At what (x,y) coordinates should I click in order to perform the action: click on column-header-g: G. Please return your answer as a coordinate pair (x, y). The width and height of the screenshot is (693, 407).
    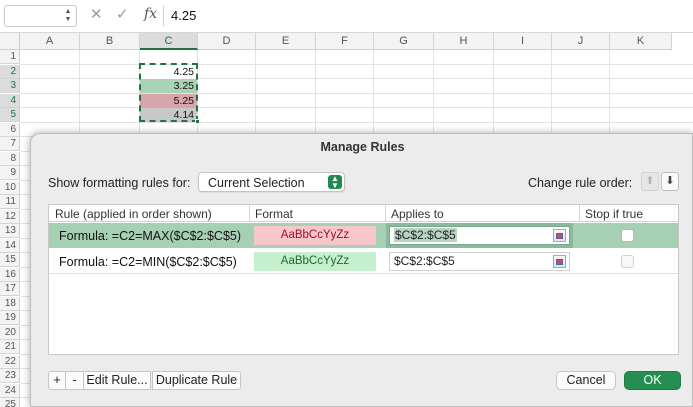
    Looking at the image, I should click on (404, 41).